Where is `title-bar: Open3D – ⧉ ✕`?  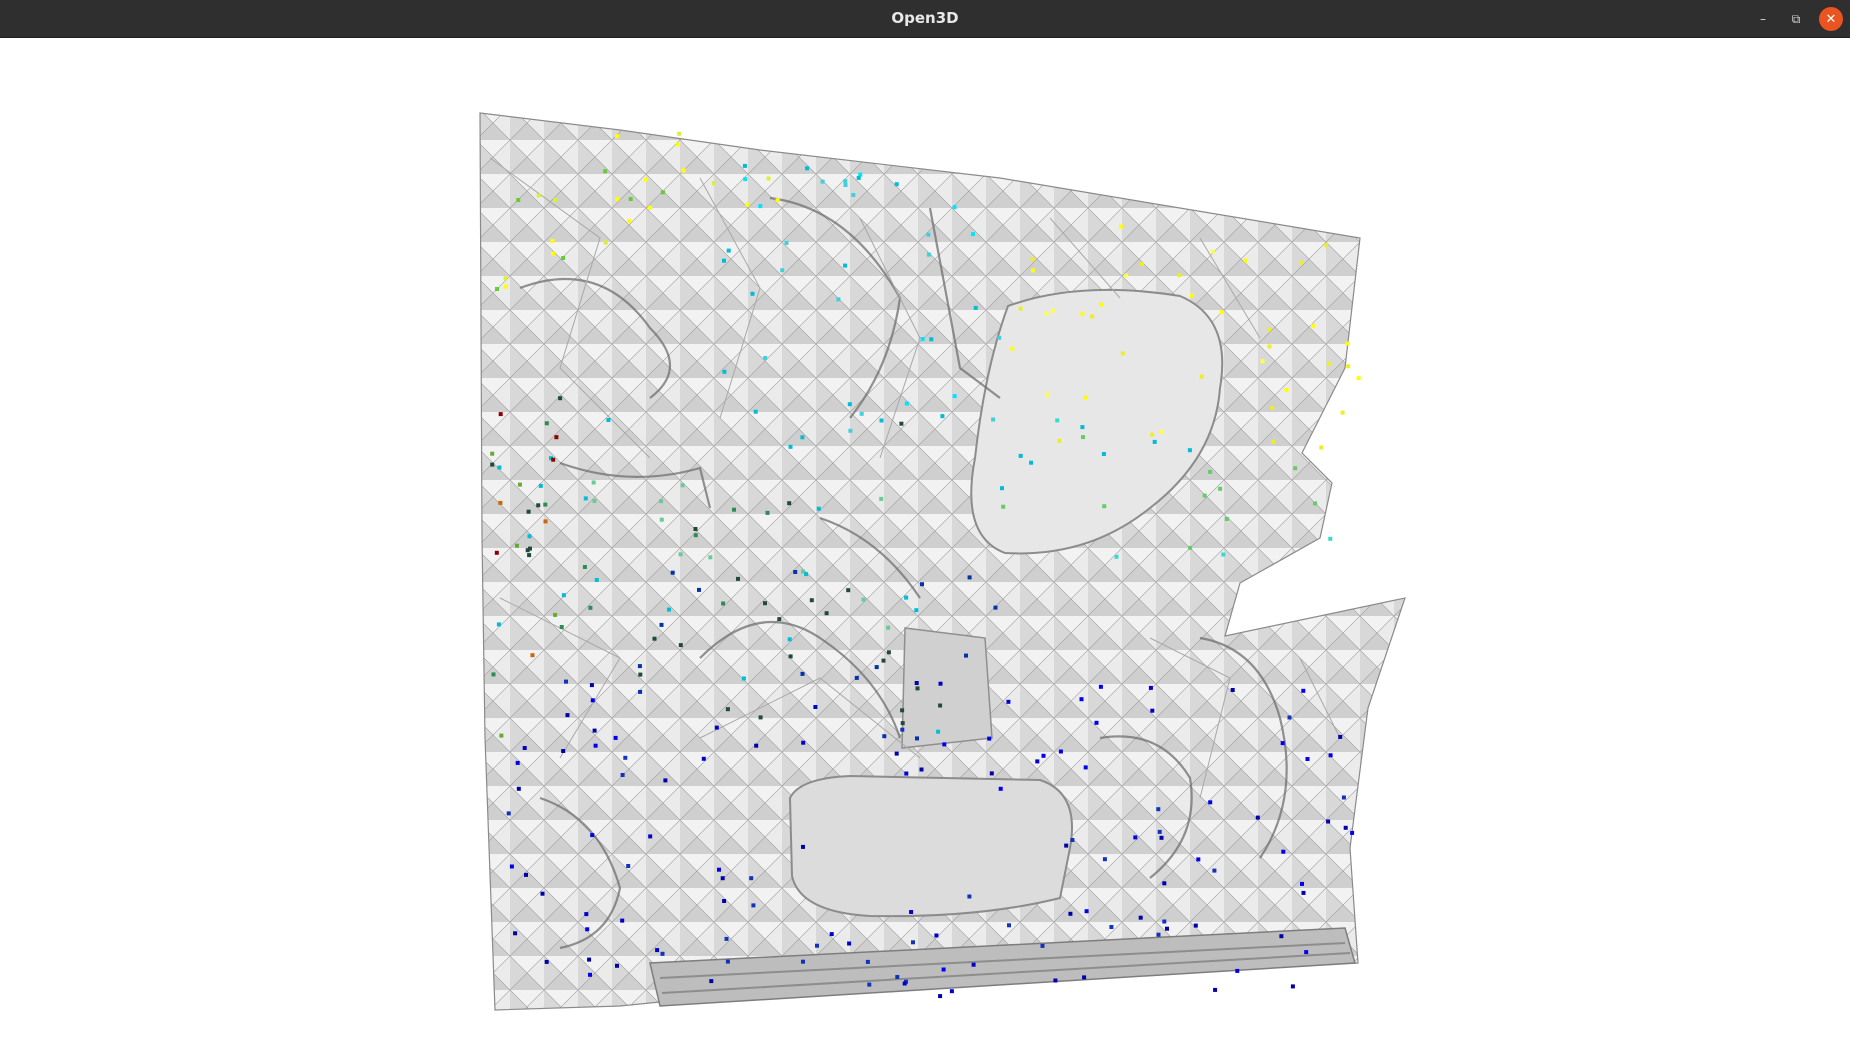
title-bar: Open3D – ⧉ ✕ is located at coordinates (925, 19).